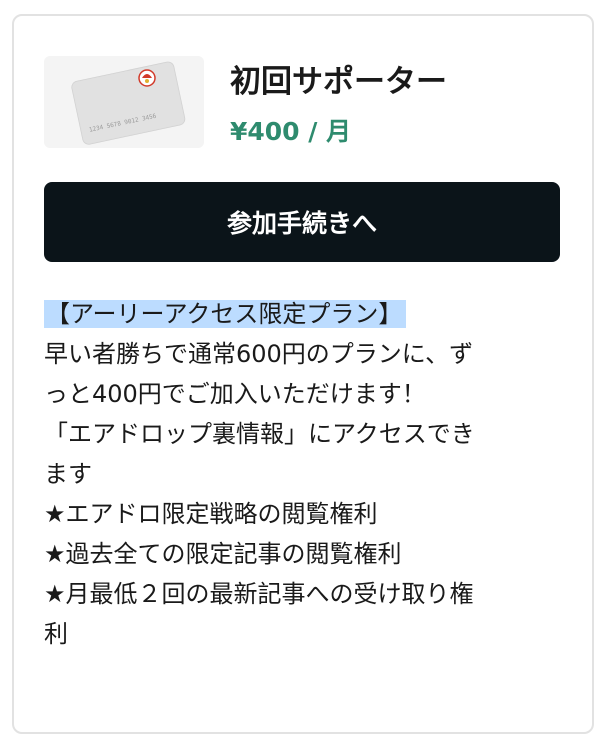 This screenshot has width=610, height=734. I want to click on plan-header: 1234 5678 9012 3456 初回サポーター ¥400 / 月, so click(304, 102).